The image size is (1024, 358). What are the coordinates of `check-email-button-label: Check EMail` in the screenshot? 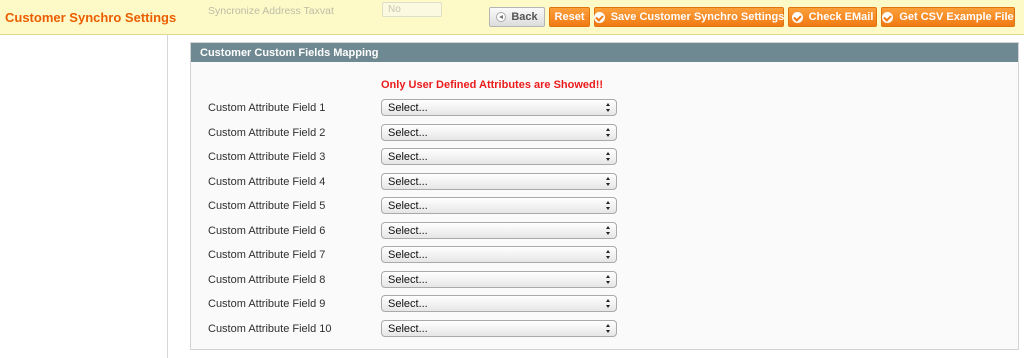 It's located at (841, 17).